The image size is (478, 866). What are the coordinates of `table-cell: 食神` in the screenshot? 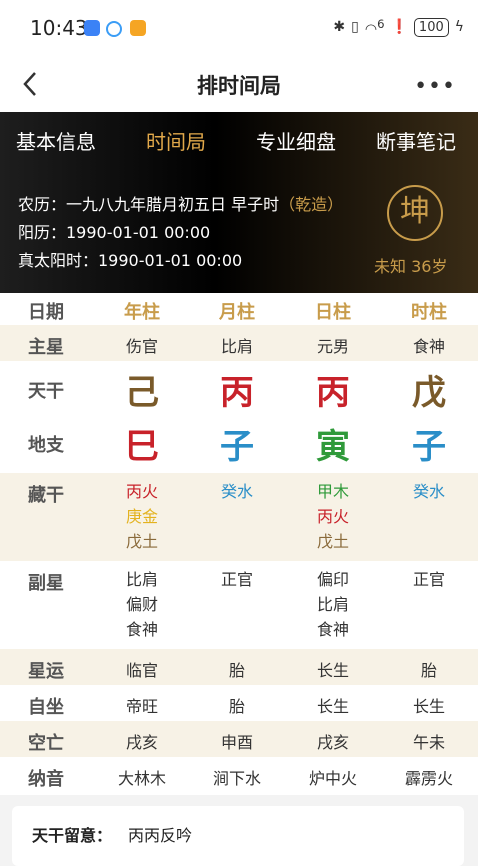 It's located at (428, 346).